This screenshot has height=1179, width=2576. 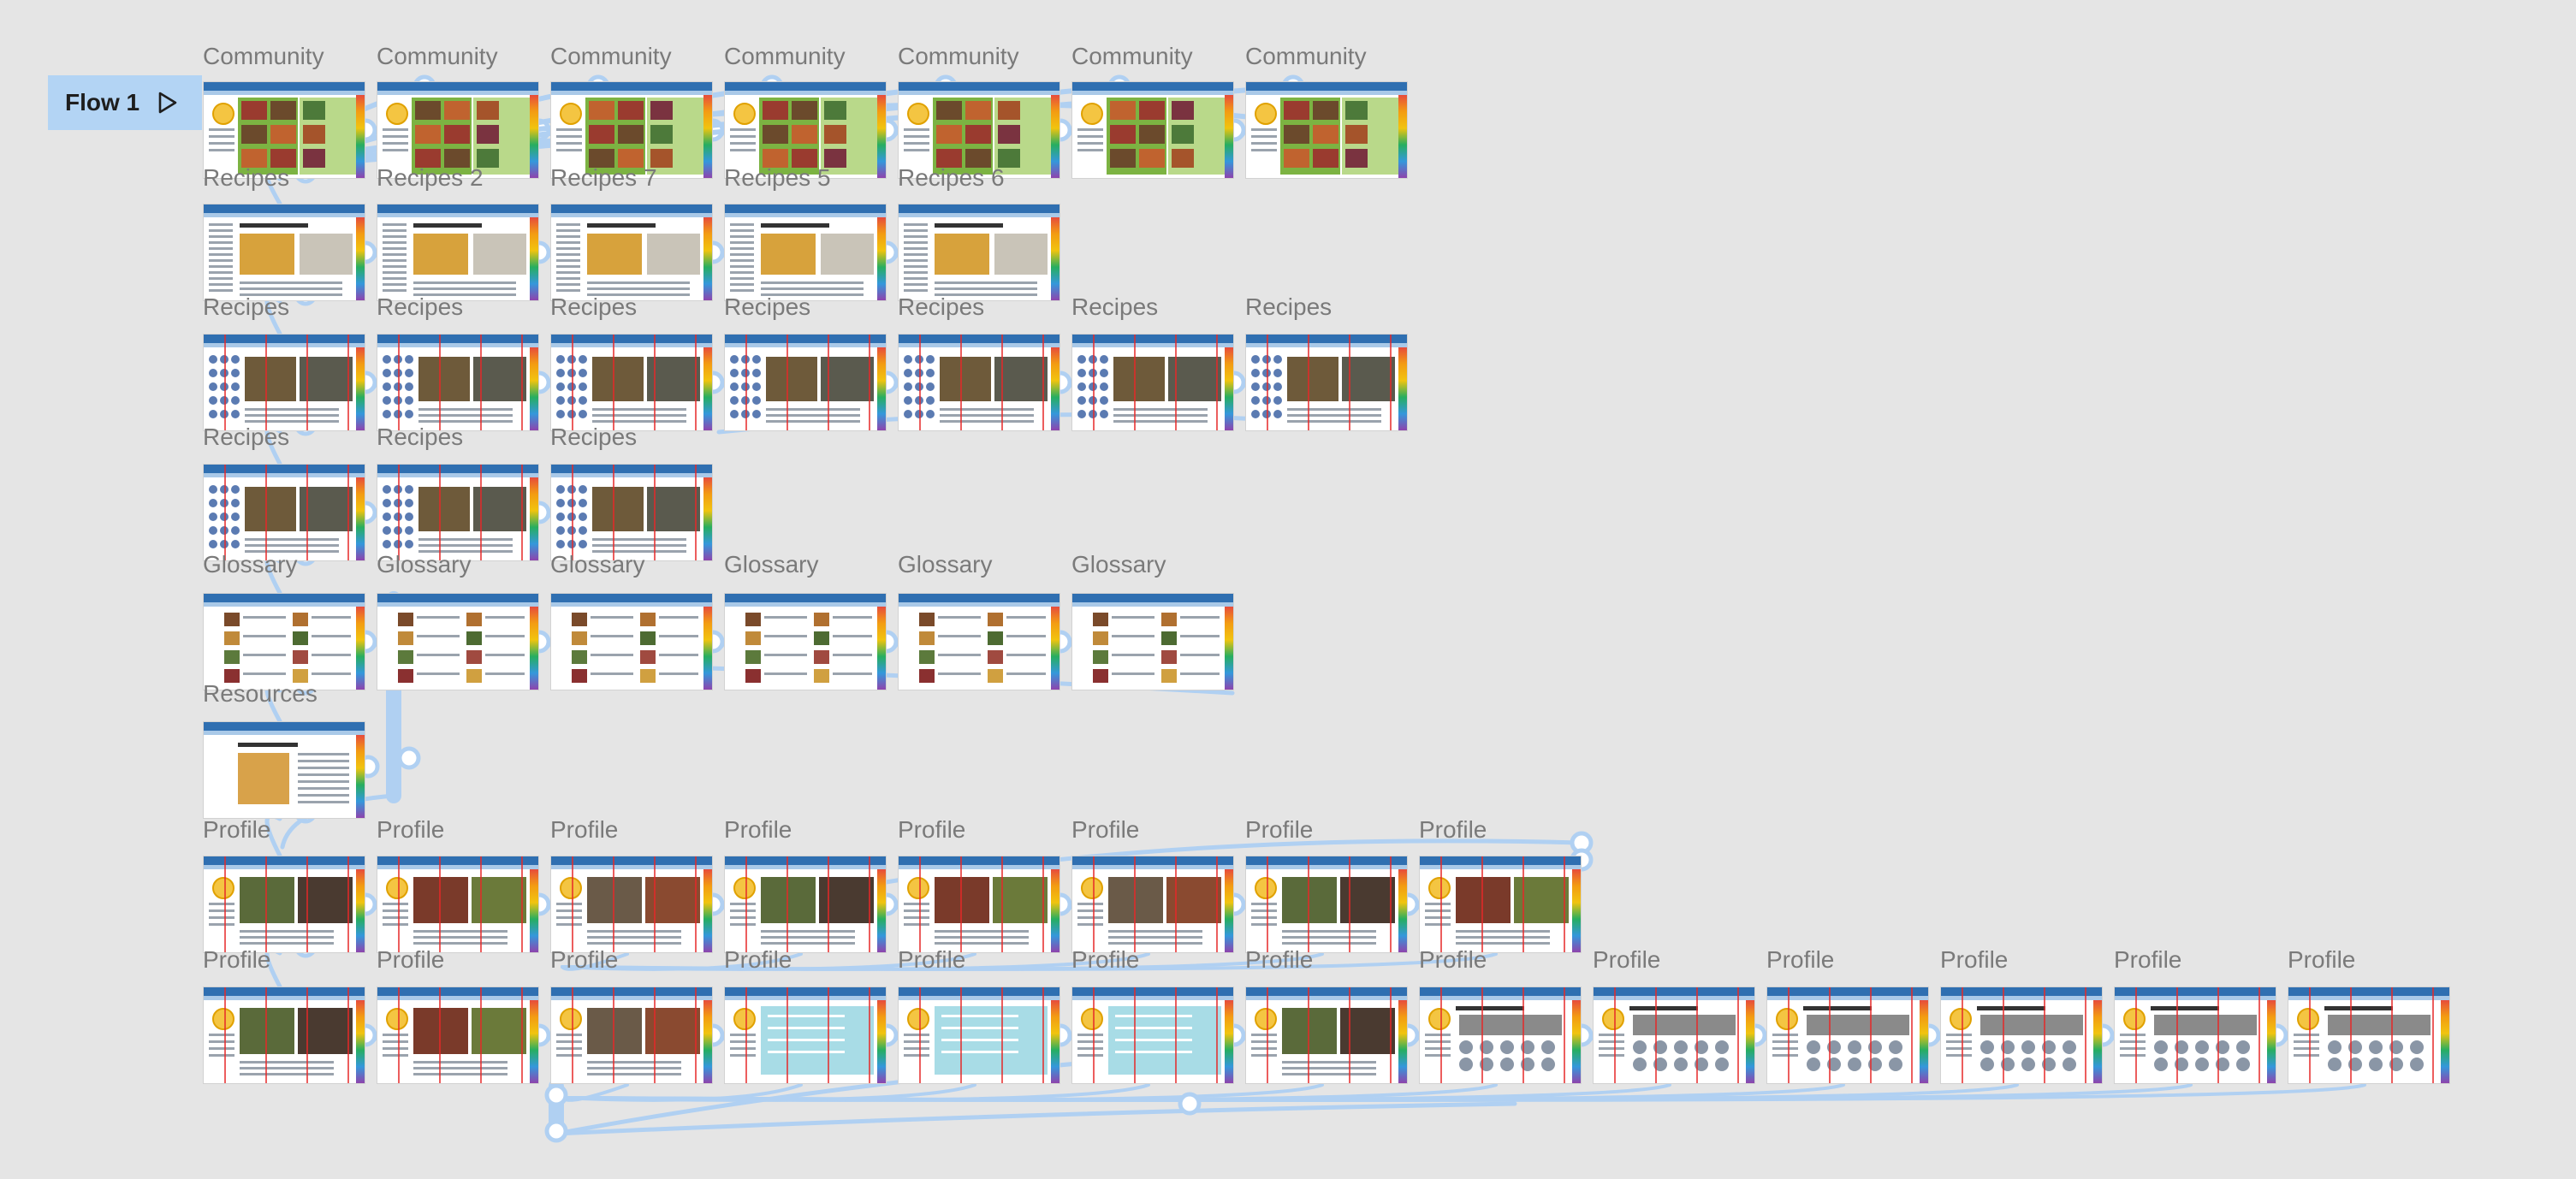 I want to click on frame-title: Recipes 2, so click(x=430, y=178).